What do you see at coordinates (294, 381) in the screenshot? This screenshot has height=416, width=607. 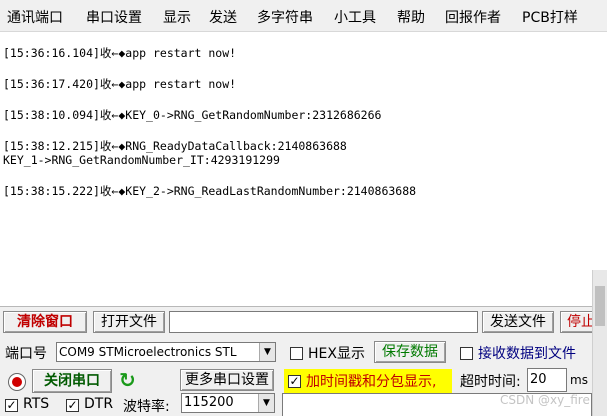 I see `timestamp-checkbox: ✓` at bounding box center [294, 381].